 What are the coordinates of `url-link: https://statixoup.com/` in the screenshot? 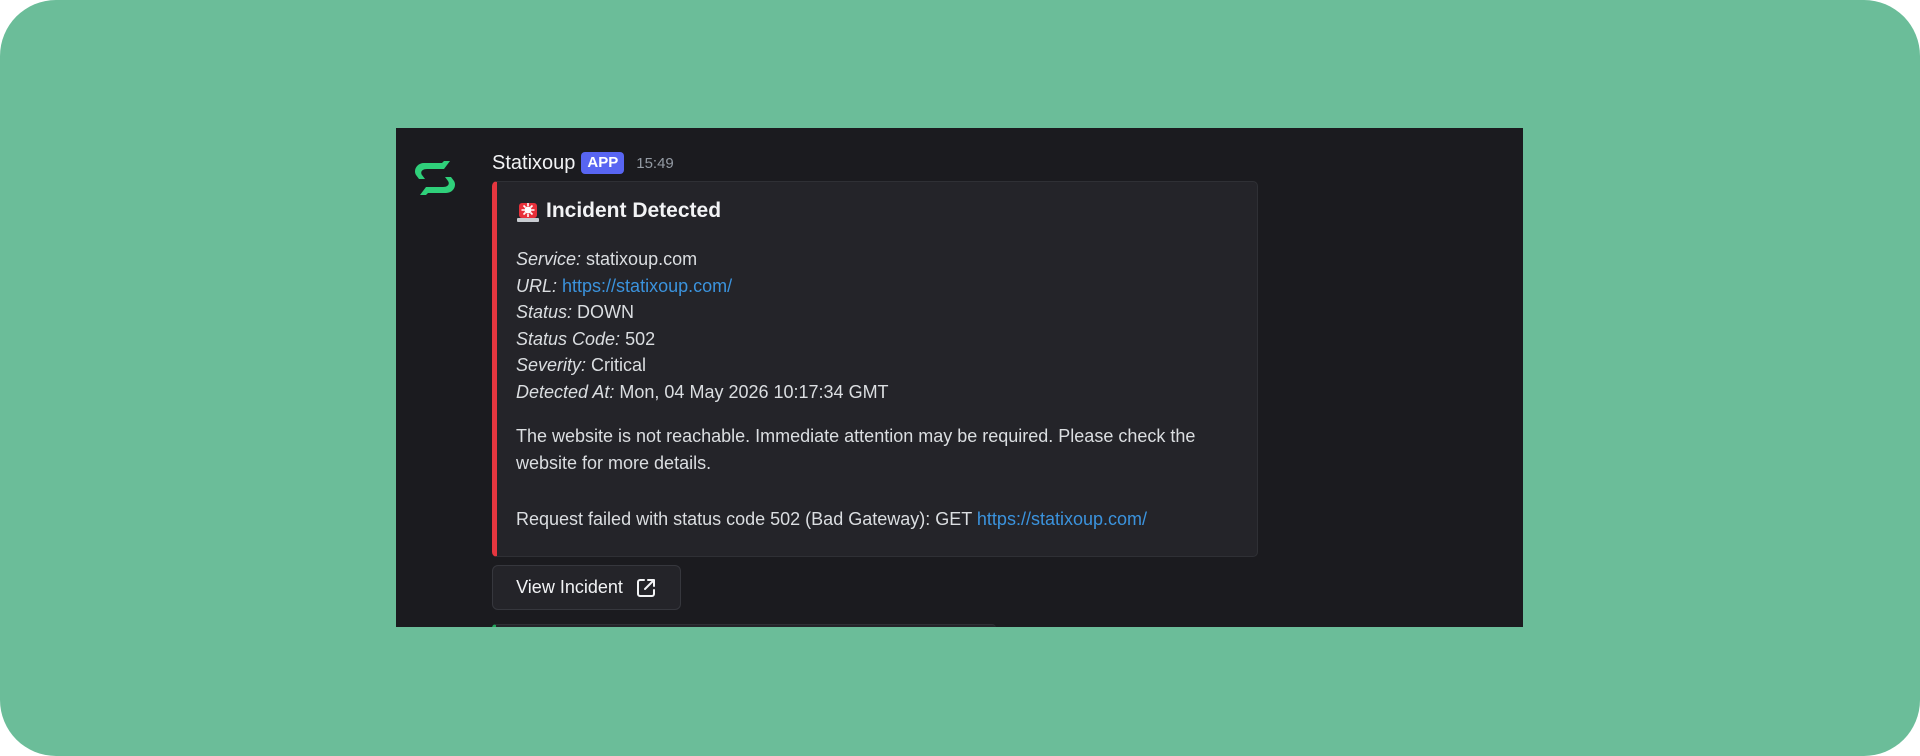 It's located at (647, 286).